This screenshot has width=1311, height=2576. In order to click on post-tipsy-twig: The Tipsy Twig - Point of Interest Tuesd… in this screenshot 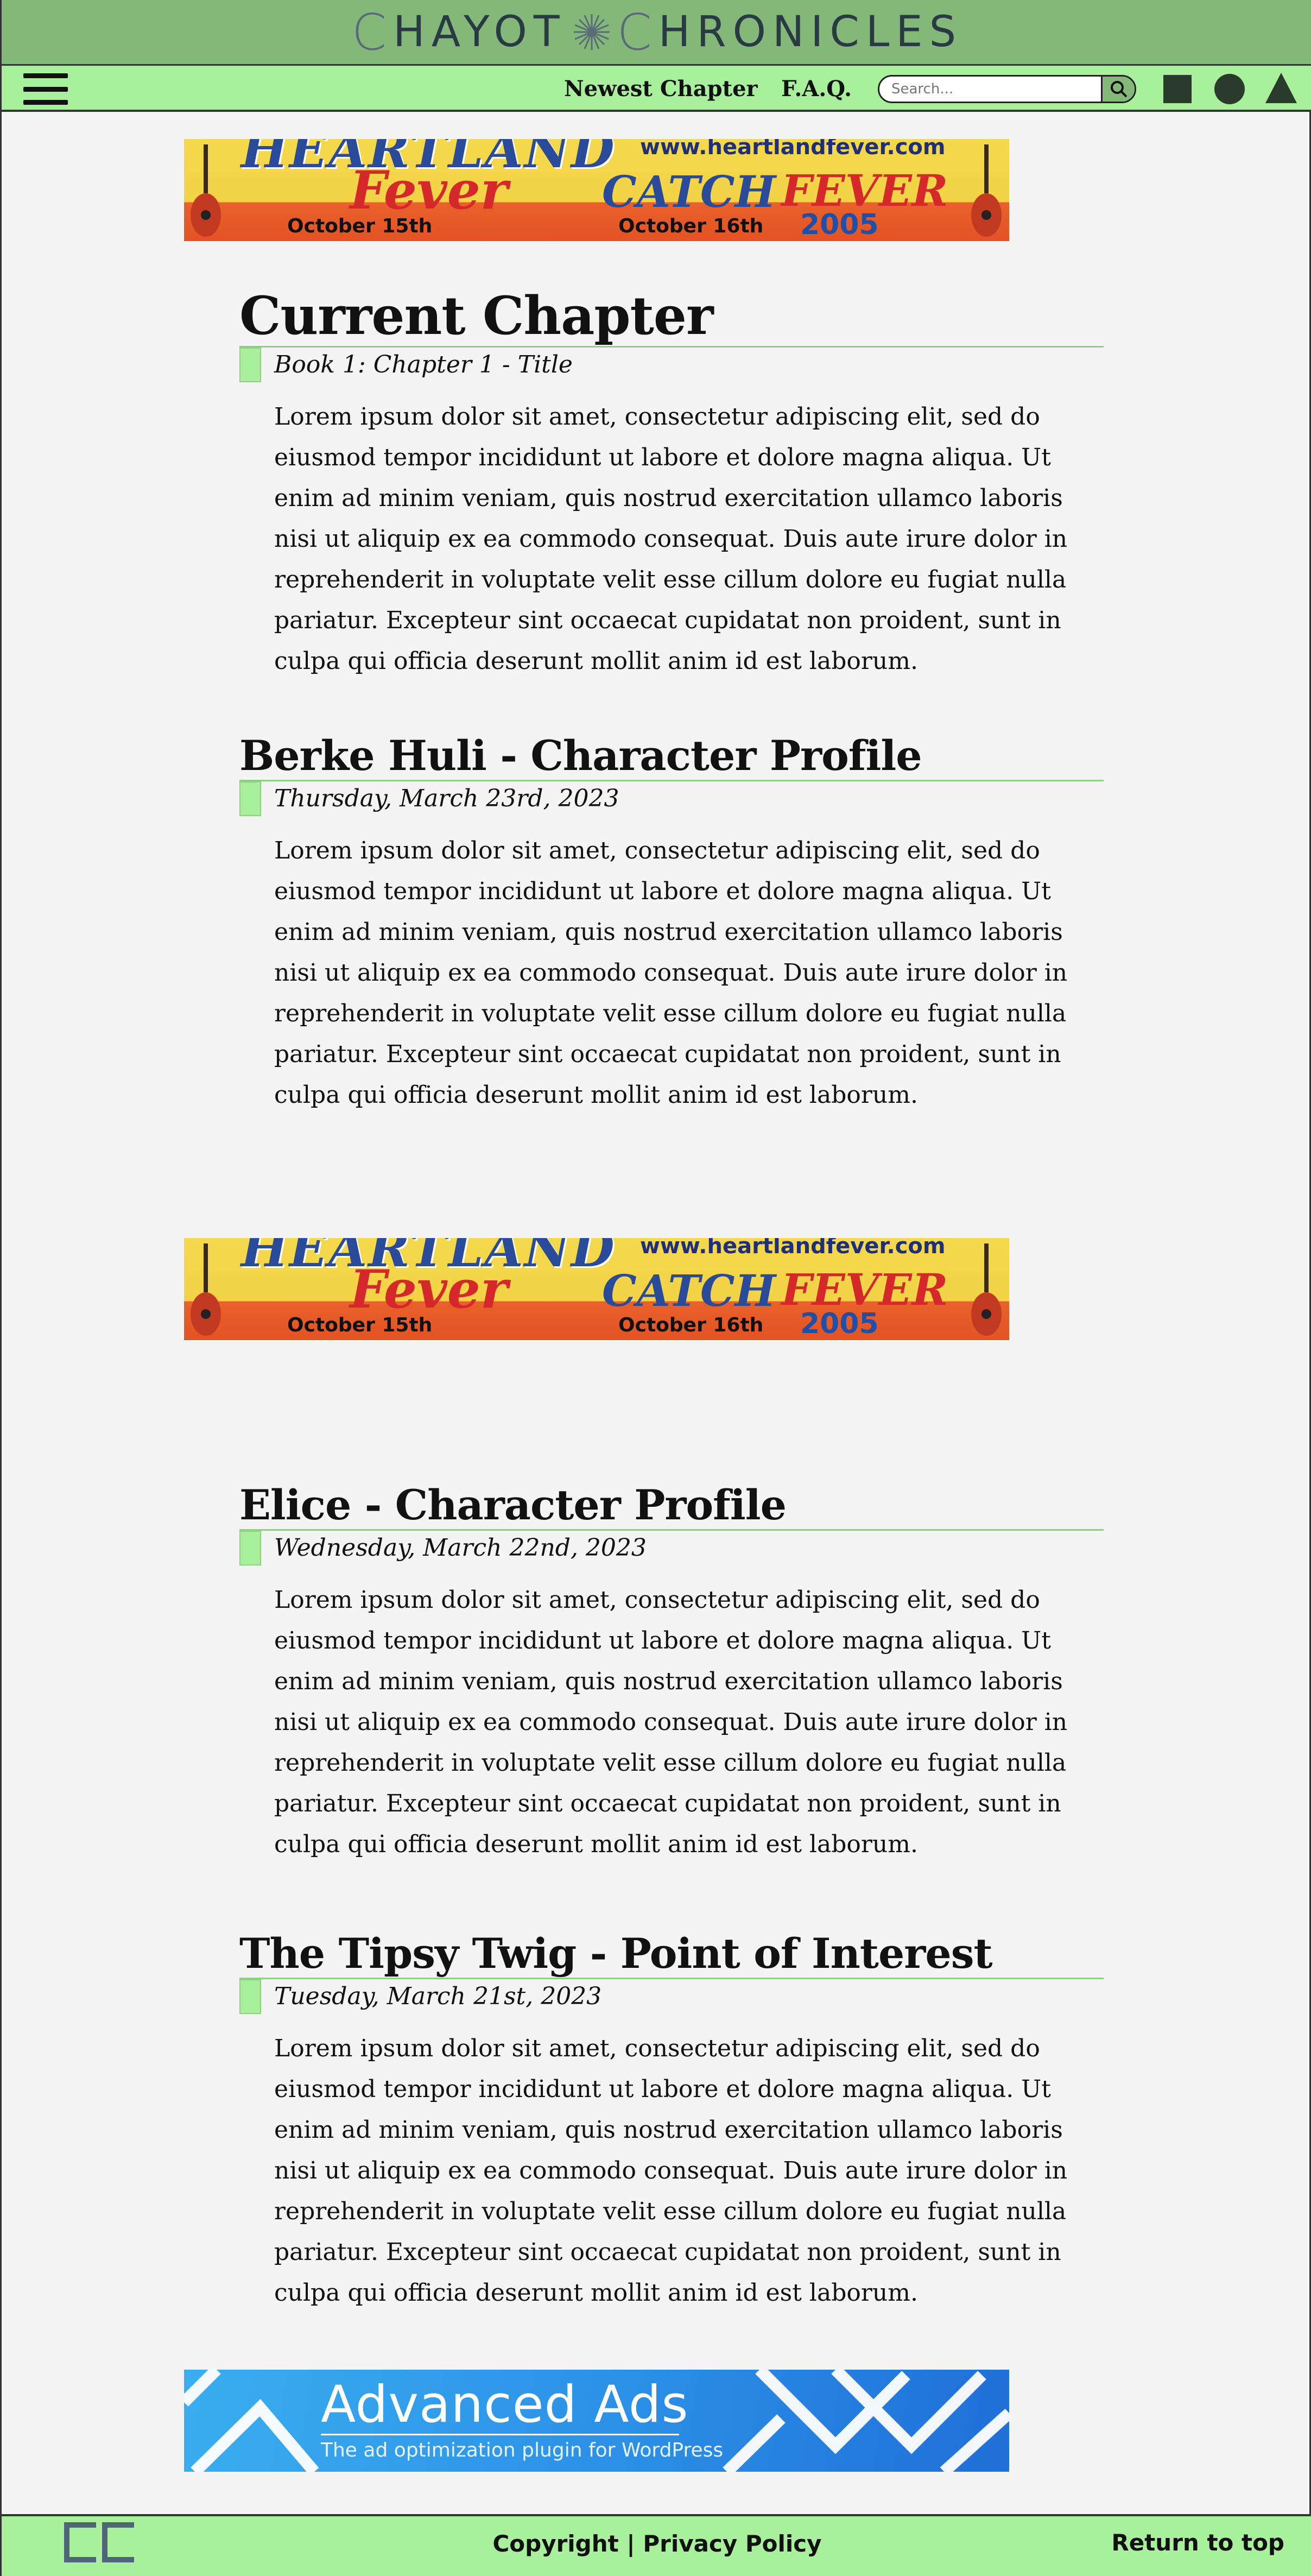, I will do `click(671, 2122)`.